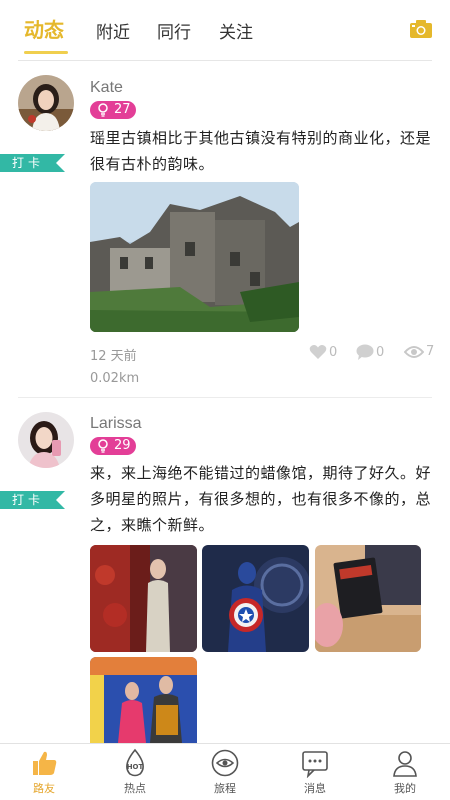  I want to click on bottom-navigation: 路友 HOT 热点 旅程 消息 我的, so click(225, 771).